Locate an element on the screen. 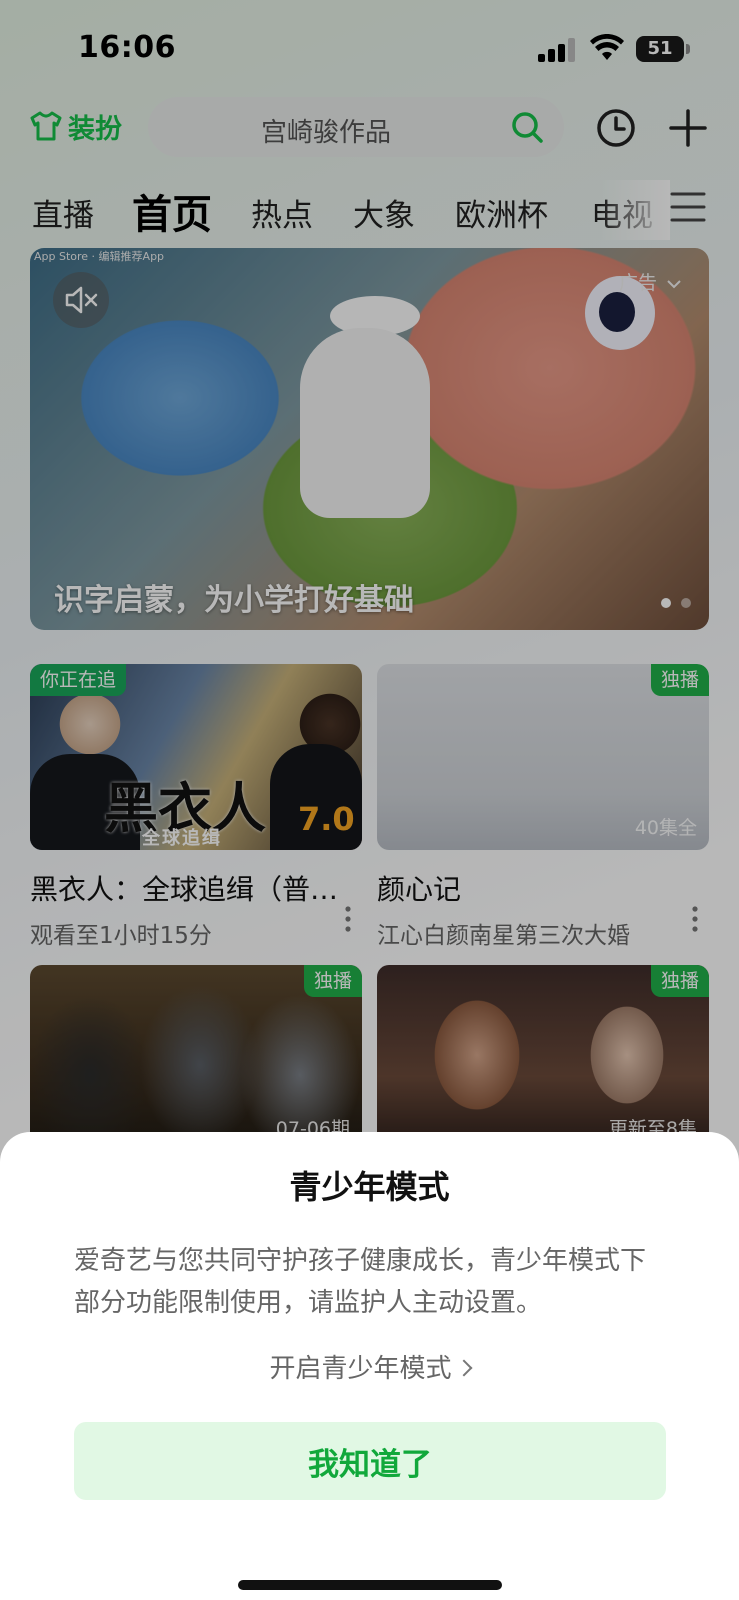 The width and height of the screenshot is (739, 1600). sheet-title: 青少年模式 is located at coordinates (369, 1187).